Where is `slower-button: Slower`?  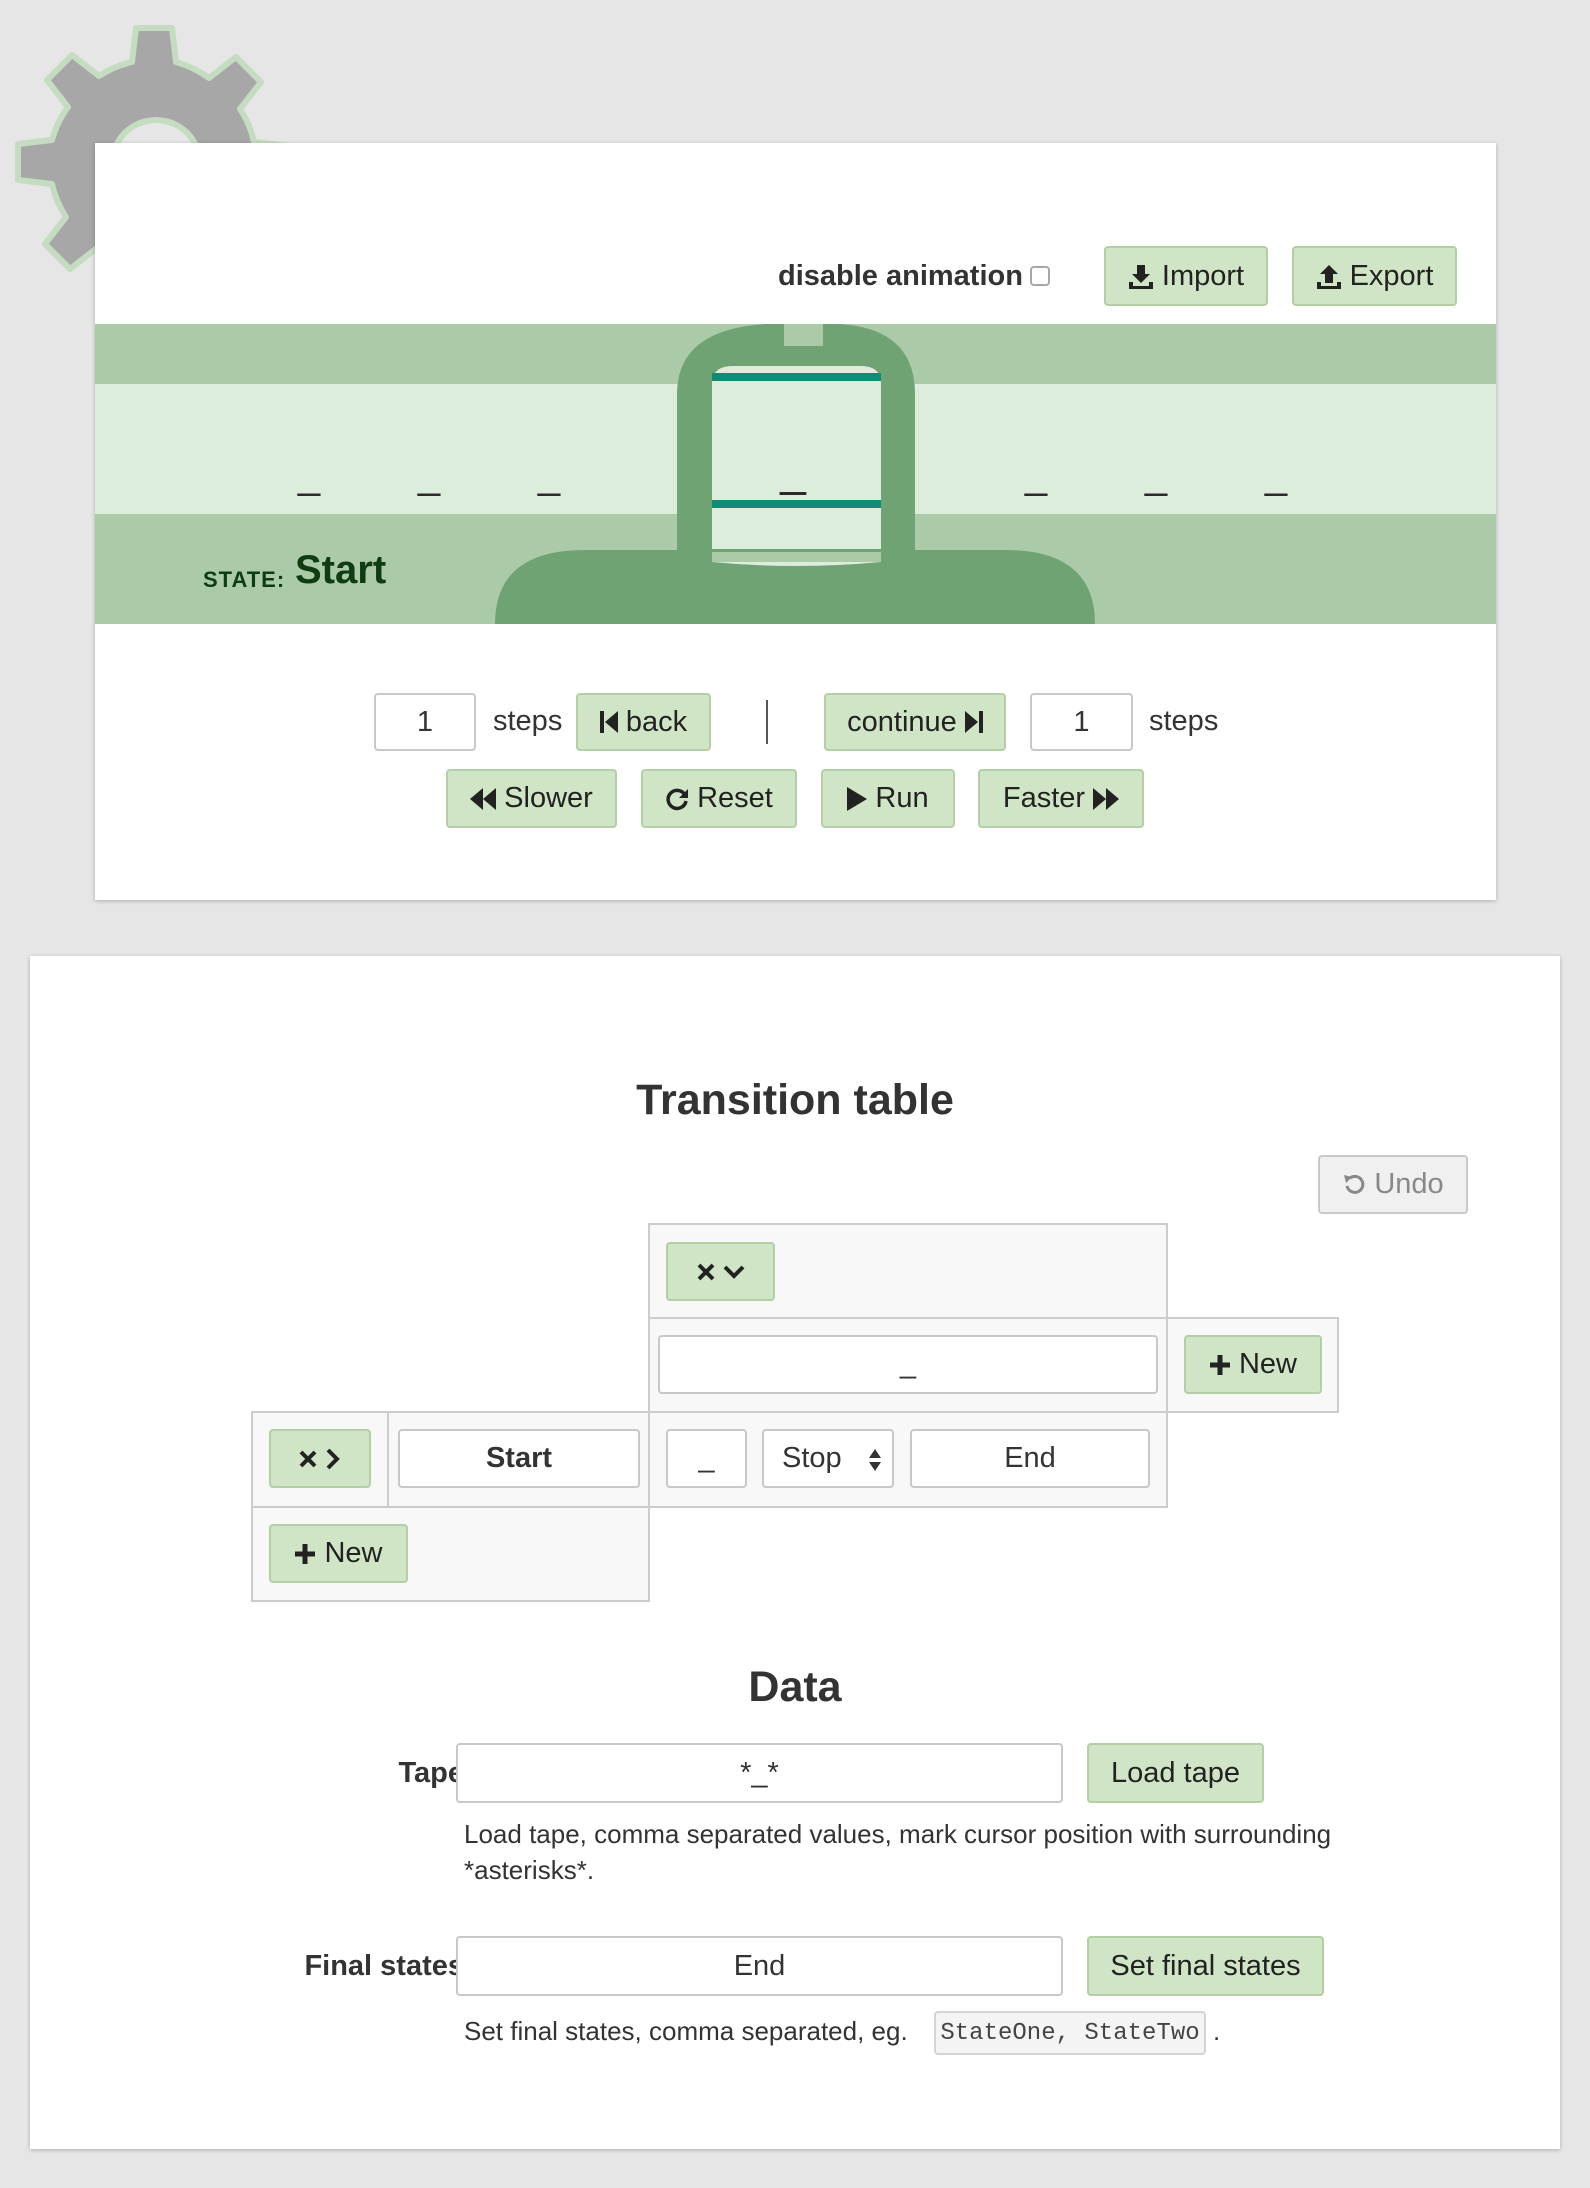 slower-button: Slower is located at coordinates (531, 798).